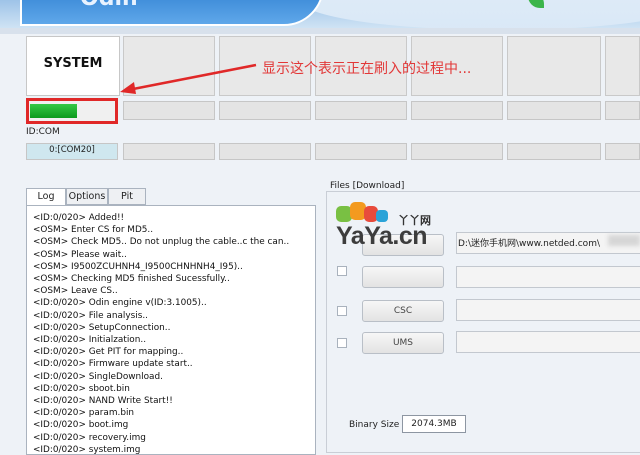 This screenshot has height=455, width=640. What do you see at coordinates (342, 271) in the screenshot?
I see `phone-checkbox` at bounding box center [342, 271].